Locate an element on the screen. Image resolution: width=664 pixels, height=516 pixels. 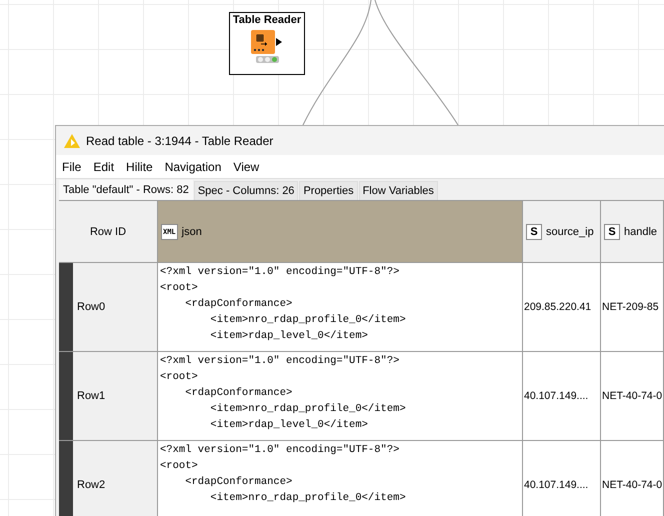
table-reader-node: Table Reader is located at coordinates (267, 43).